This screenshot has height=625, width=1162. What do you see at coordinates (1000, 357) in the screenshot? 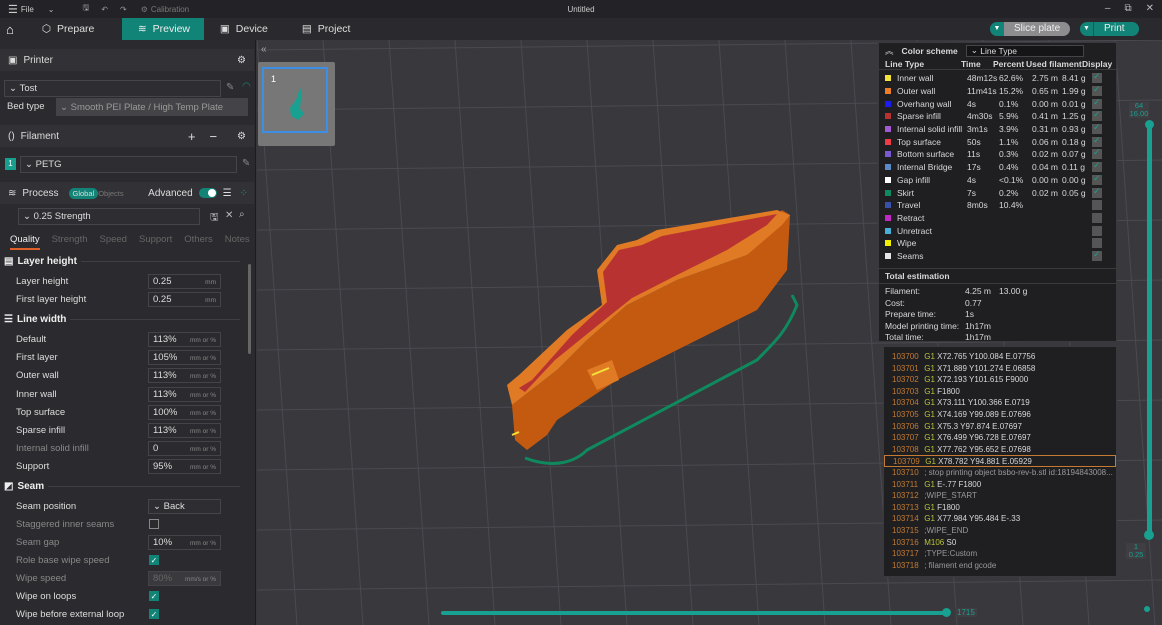
I see `gcode-line: 103700 G1 X72.765 Y100.084 E.07756` at bounding box center [1000, 357].